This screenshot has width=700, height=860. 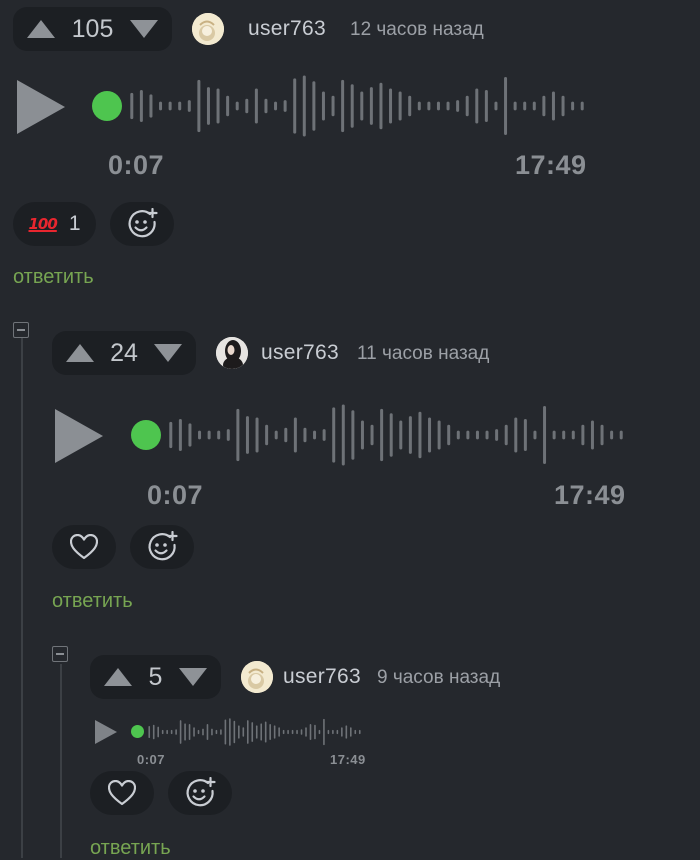 I want to click on timestamp: 9 часов назад, so click(x=439, y=677).